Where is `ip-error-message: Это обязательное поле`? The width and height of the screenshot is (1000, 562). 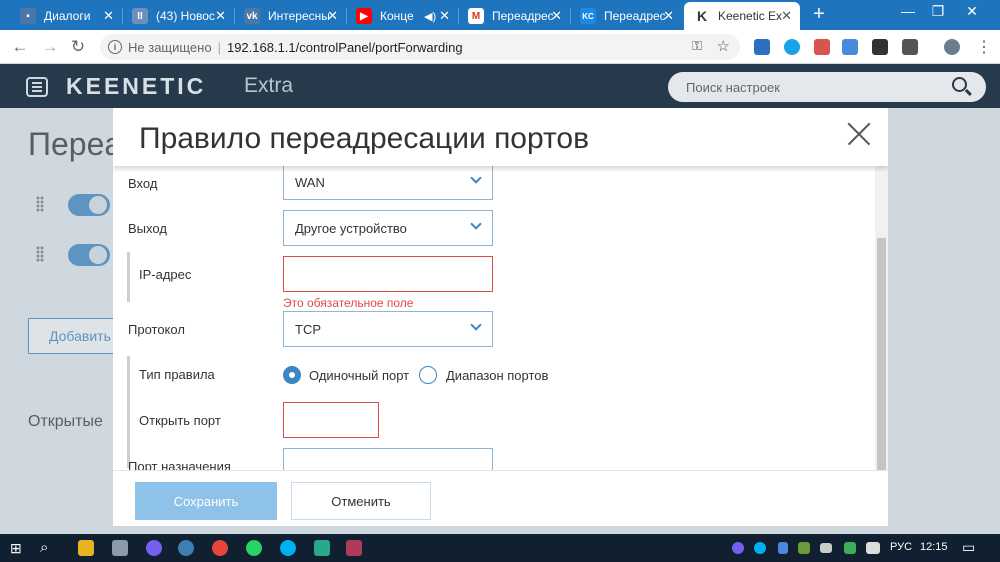
ip-error-message: Это обязательное поле is located at coordinates (348, 303).